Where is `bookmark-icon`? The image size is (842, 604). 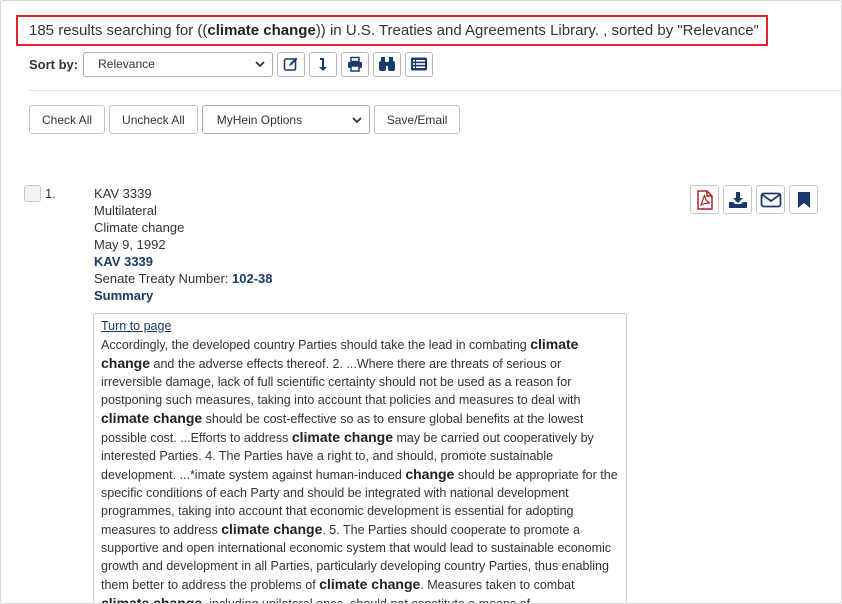
bookmark-icon is located at coordinates (803, 199).